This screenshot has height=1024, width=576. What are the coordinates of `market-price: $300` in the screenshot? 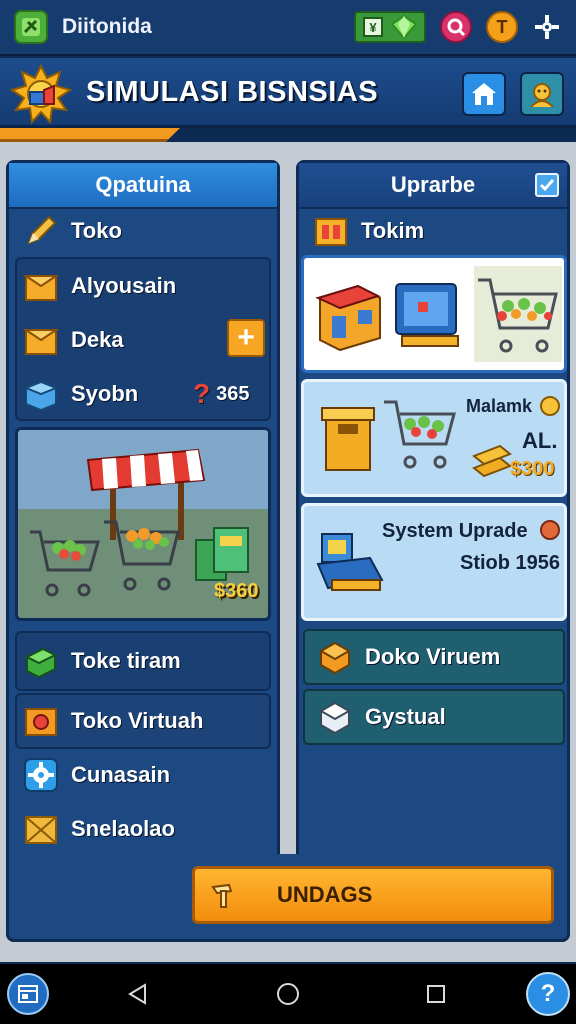 It's located at (532, 469).